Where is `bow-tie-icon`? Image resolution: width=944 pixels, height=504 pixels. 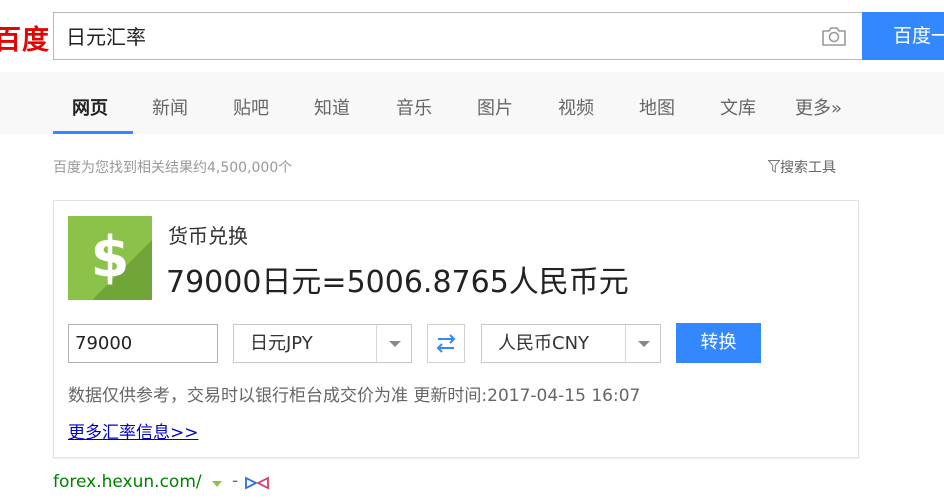 bow-tie-icon is located at coordinates (257, 483).